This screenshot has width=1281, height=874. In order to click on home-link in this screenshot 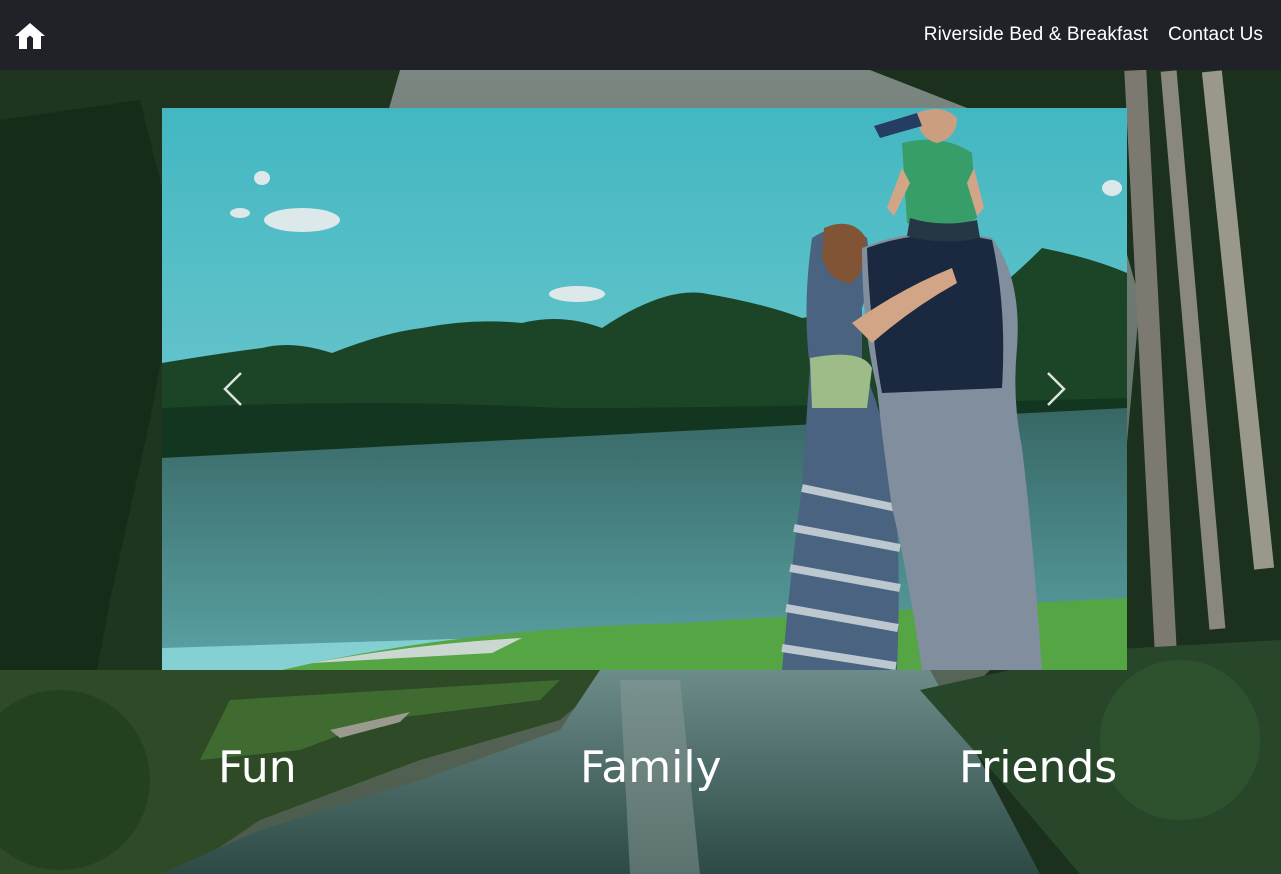, I will do `click(30, 36)`.